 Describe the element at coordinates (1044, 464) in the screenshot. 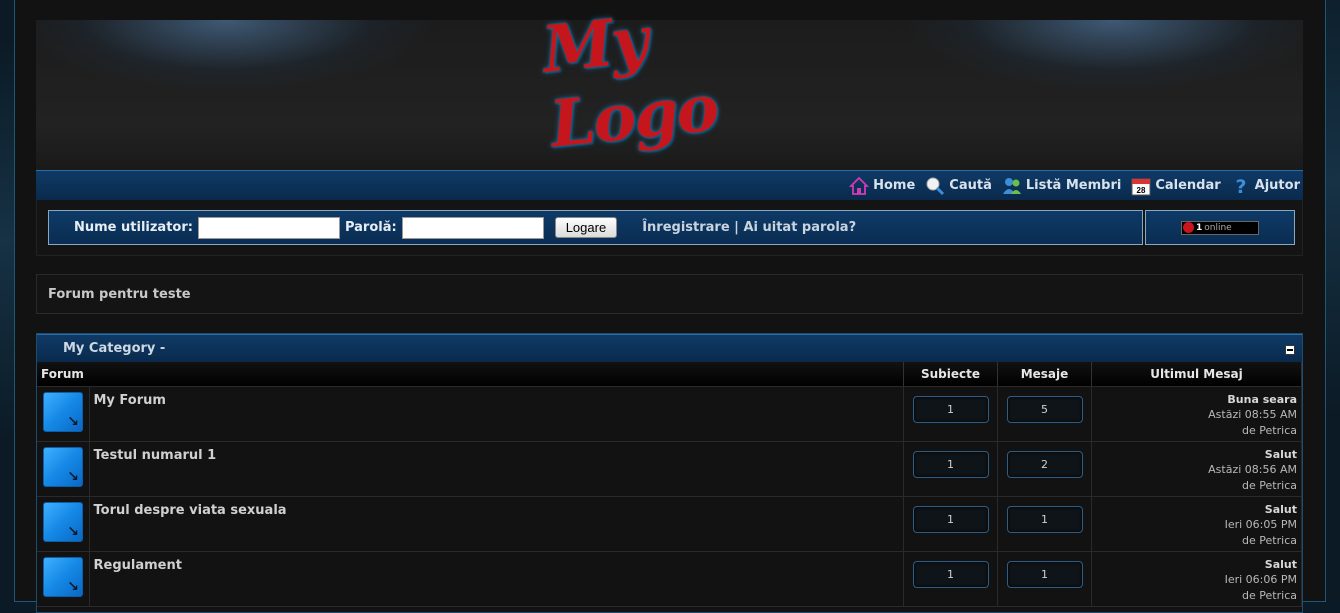

I see `posts-count: 2` at that location.